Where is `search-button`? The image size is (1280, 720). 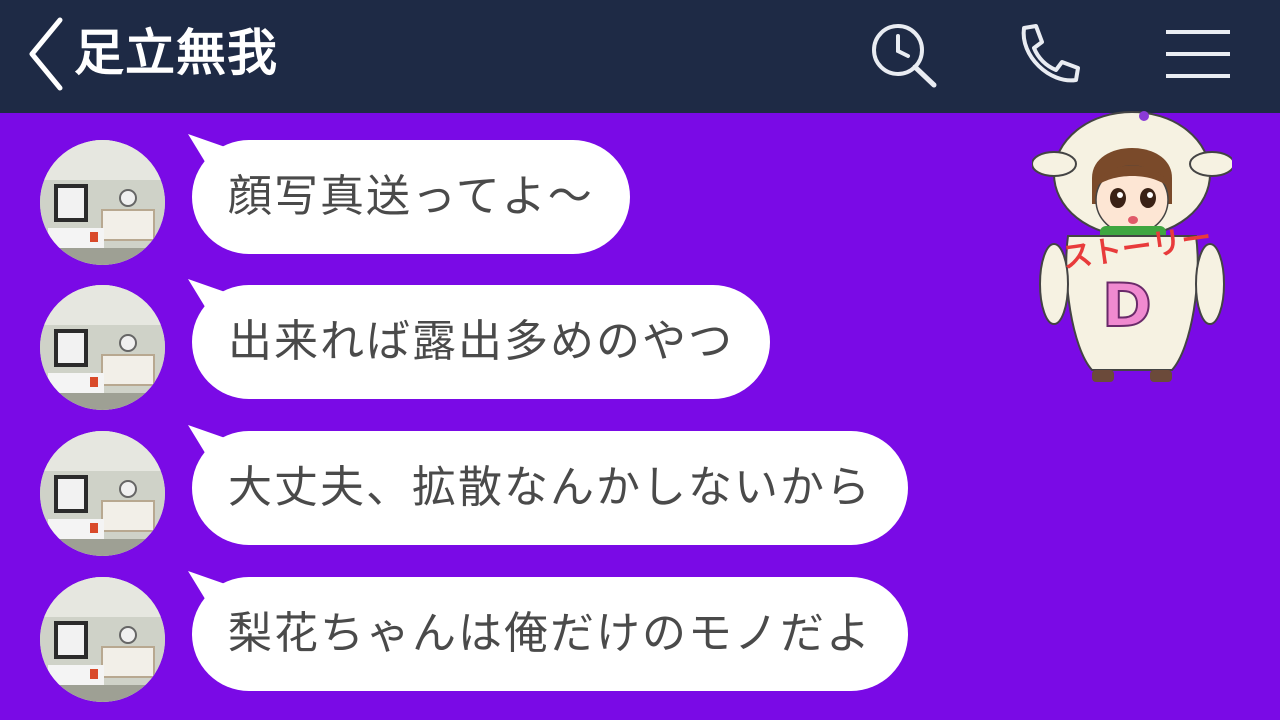
search-button is located at coordinates (904, 55).